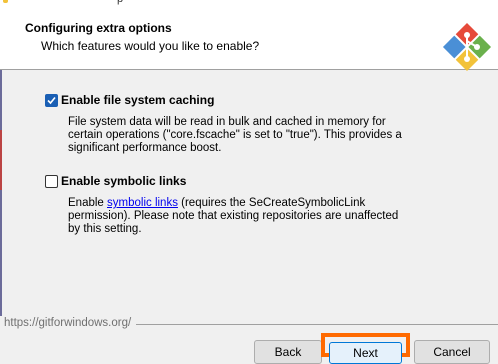 The height and width of the screenshot is (364, 498). I want to click on gitforwindows-link: https://gitforwindows.org/, so click(67, 323).